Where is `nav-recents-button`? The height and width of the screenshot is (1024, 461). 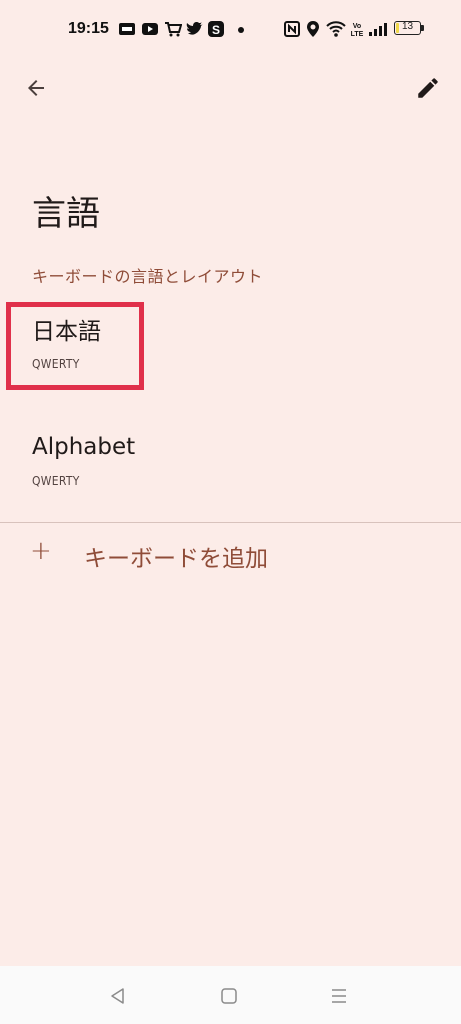
nav-recents-button is located at coordinates (339, 996).